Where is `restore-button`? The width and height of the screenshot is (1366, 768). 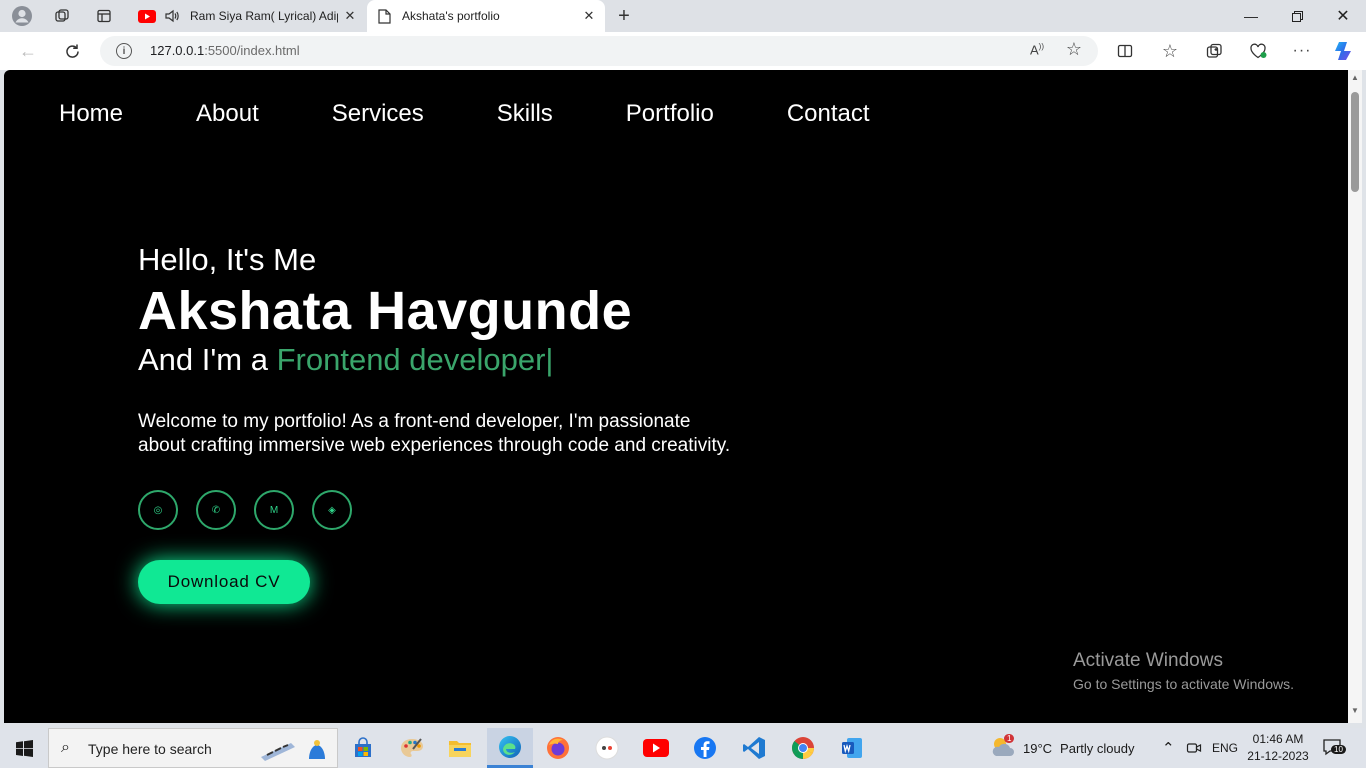 restore-button is located at coordinates (1297, 16).